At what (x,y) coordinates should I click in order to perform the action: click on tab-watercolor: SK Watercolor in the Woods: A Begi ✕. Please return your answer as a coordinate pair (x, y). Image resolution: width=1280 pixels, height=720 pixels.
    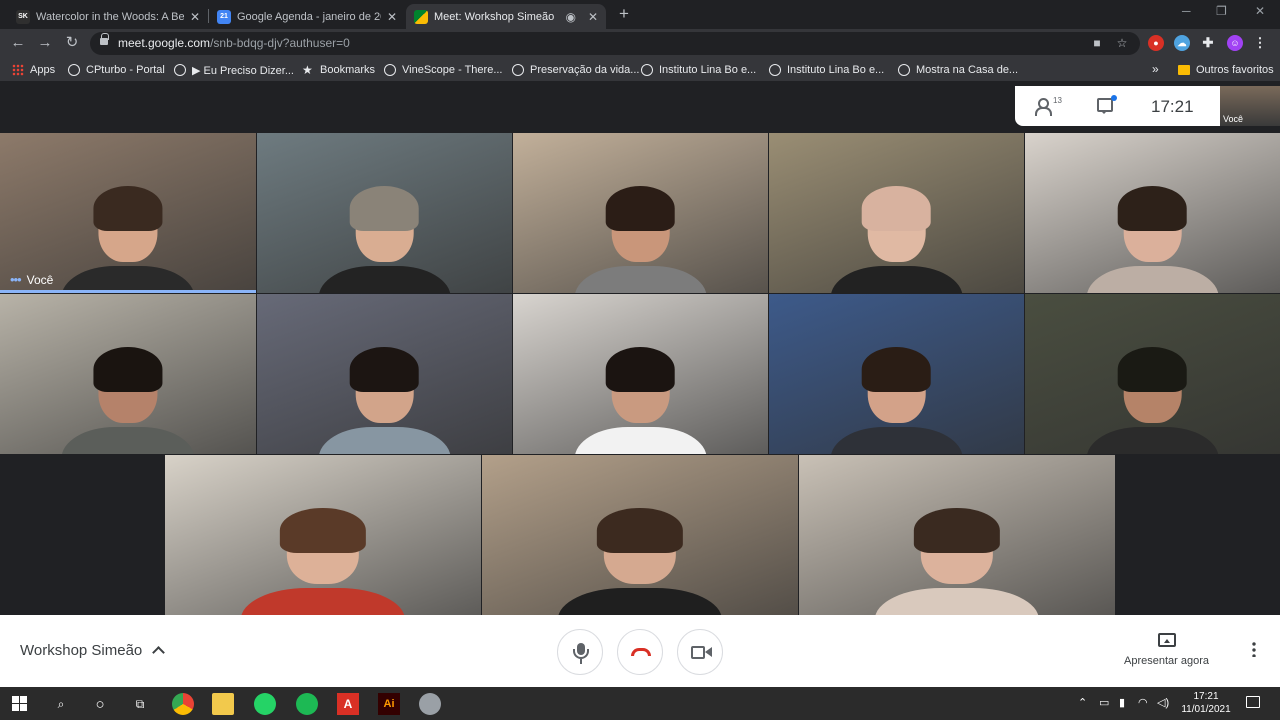
    Looking at the image, I should click on (108, 16).